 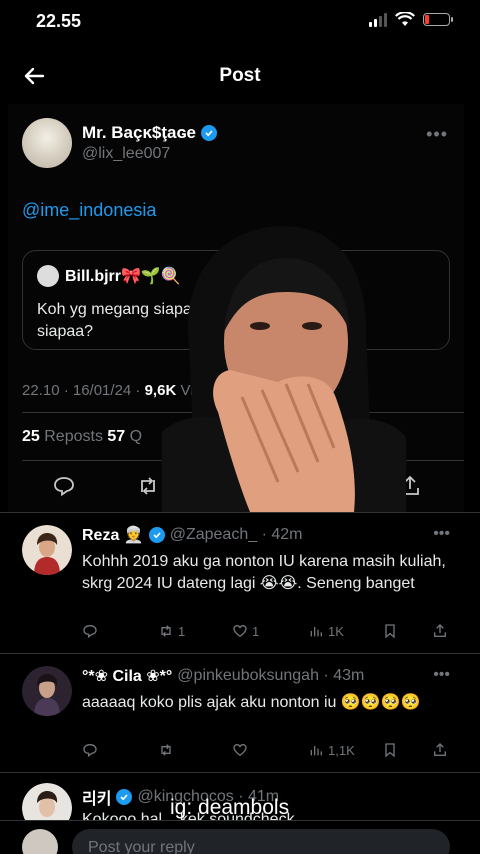 I want to click on like-button, so click(x=240, y=750).